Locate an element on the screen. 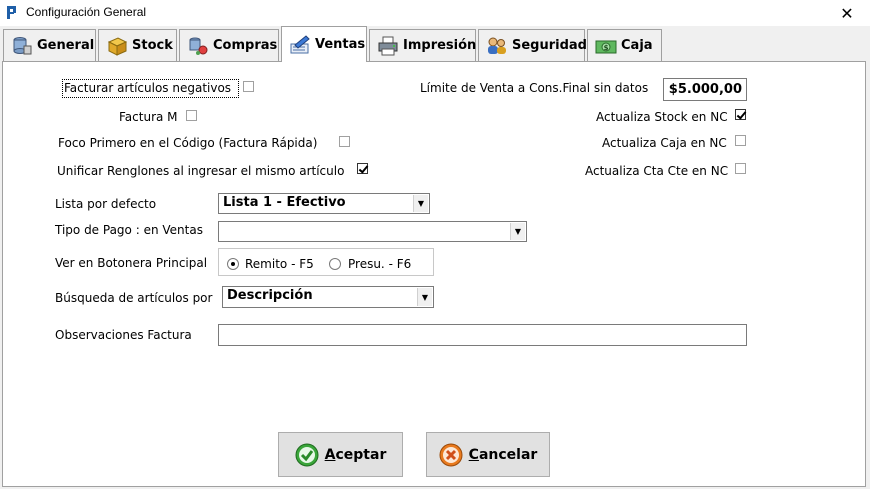 The image size is (870, 489). presupuesto-radio-label: Presu. - F6 is located at coordinates (379, 264).